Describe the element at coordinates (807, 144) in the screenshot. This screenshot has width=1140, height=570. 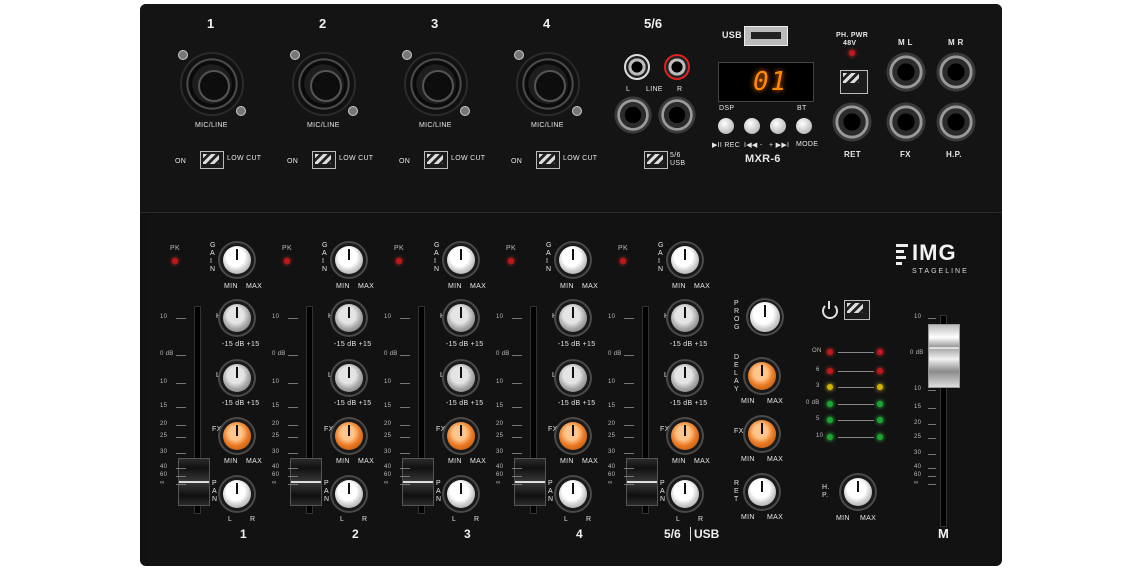
I see `mode-label: MODE` at that location.